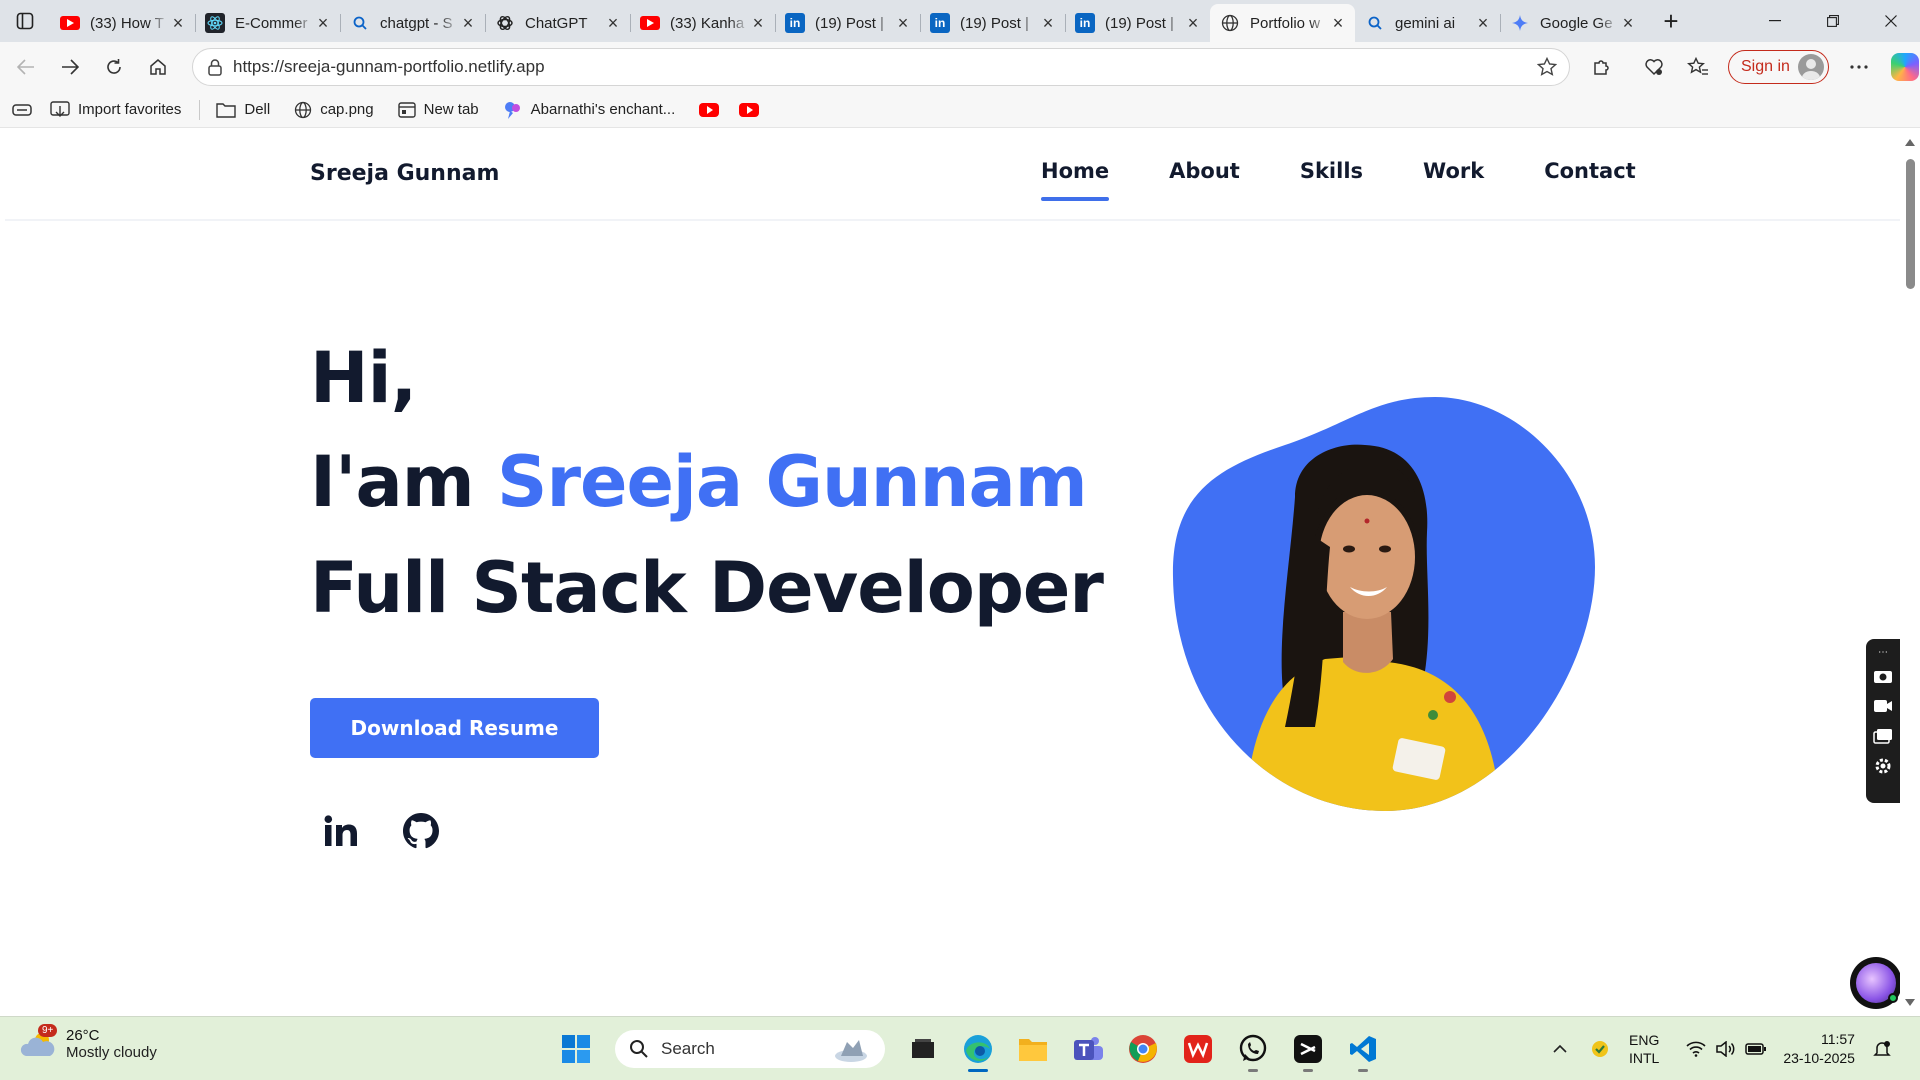 This screenshot has width=1920, height=1080. I want to click on more-dots-icon: ⋯, so click(1883, 652).